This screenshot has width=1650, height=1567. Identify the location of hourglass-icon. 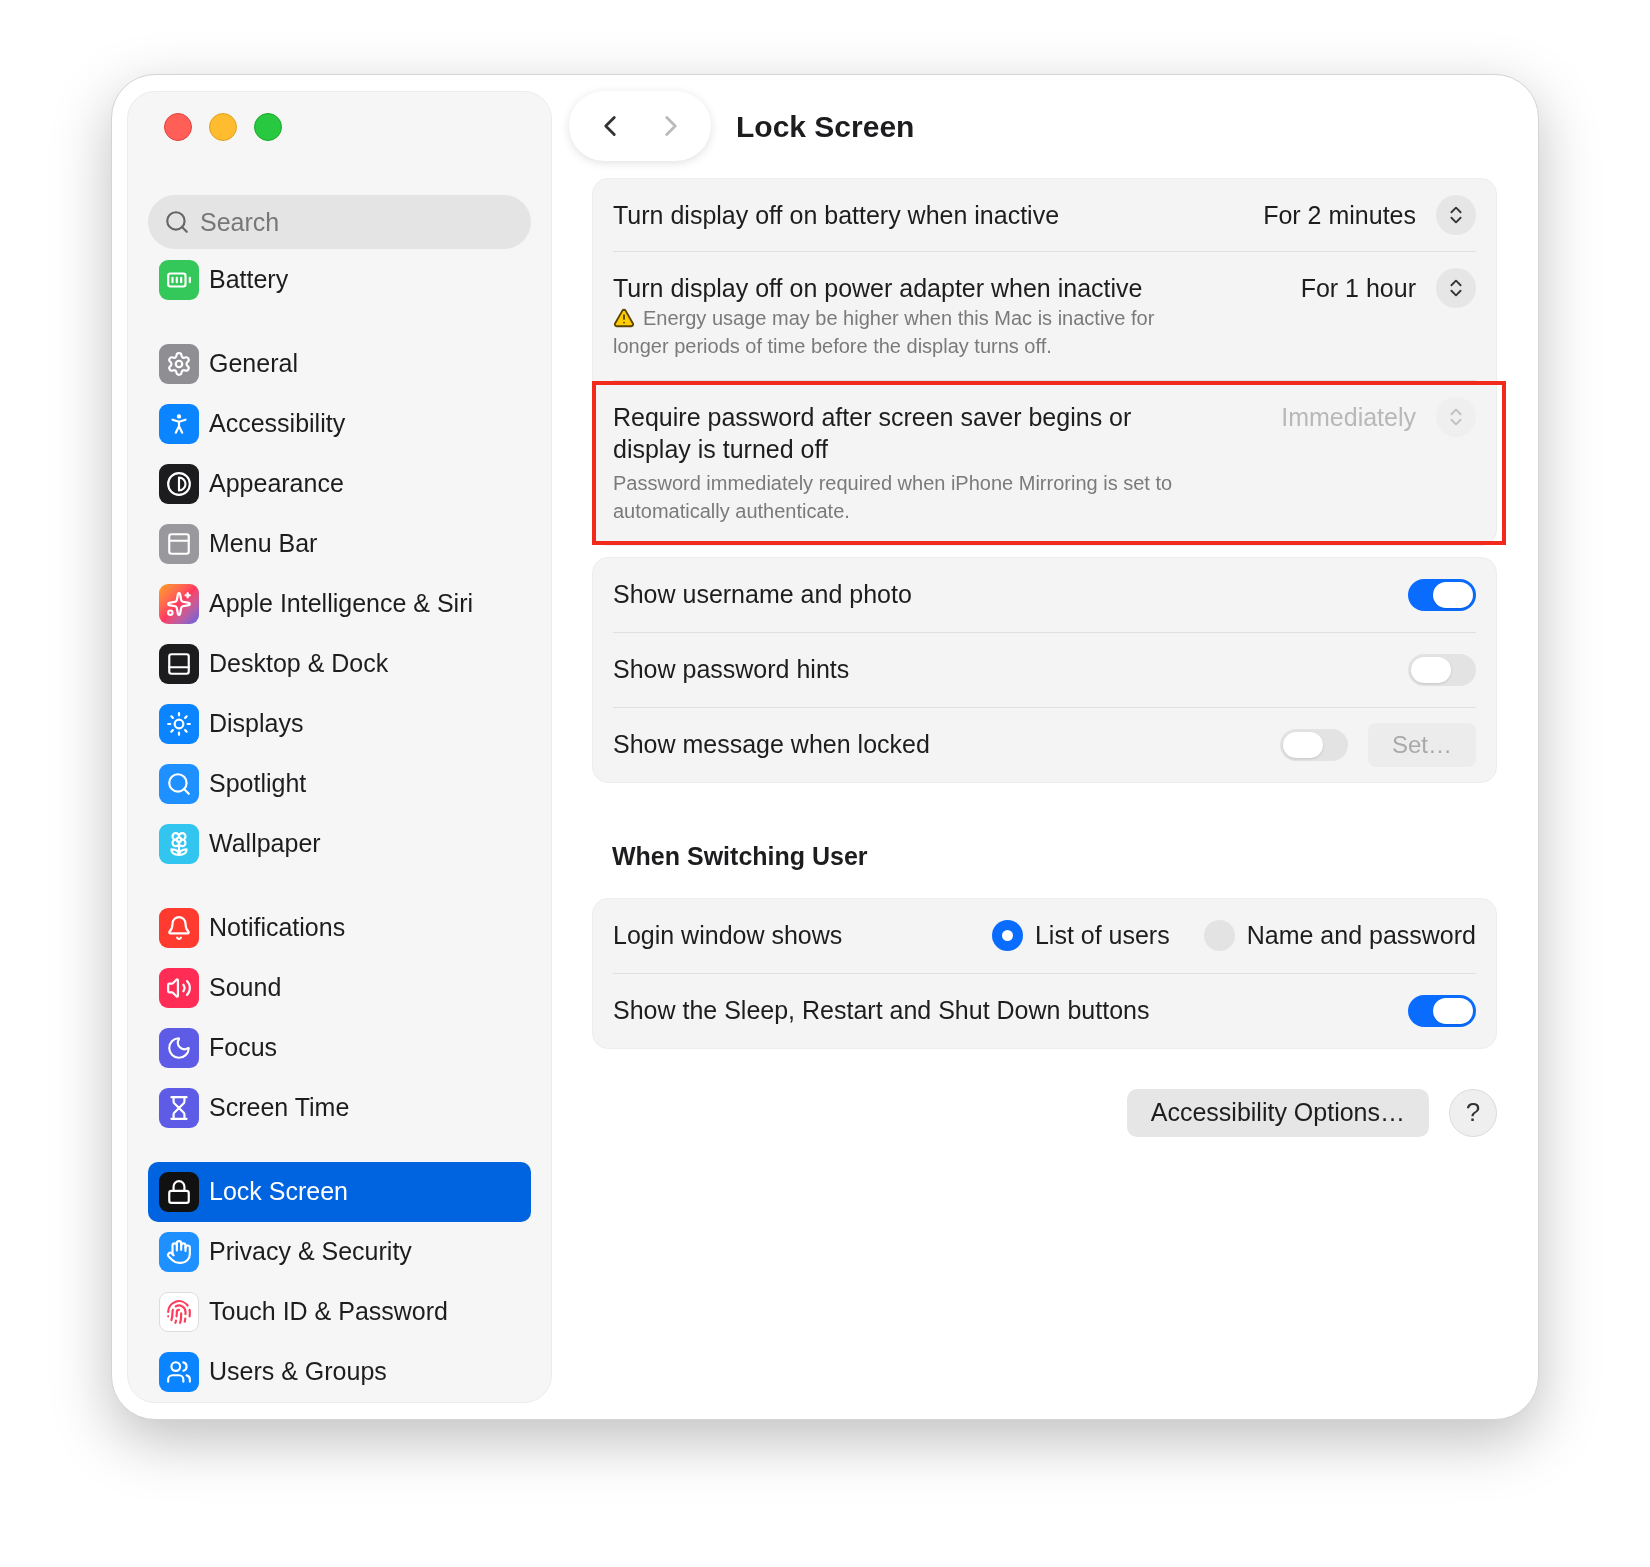
(179, 1108).